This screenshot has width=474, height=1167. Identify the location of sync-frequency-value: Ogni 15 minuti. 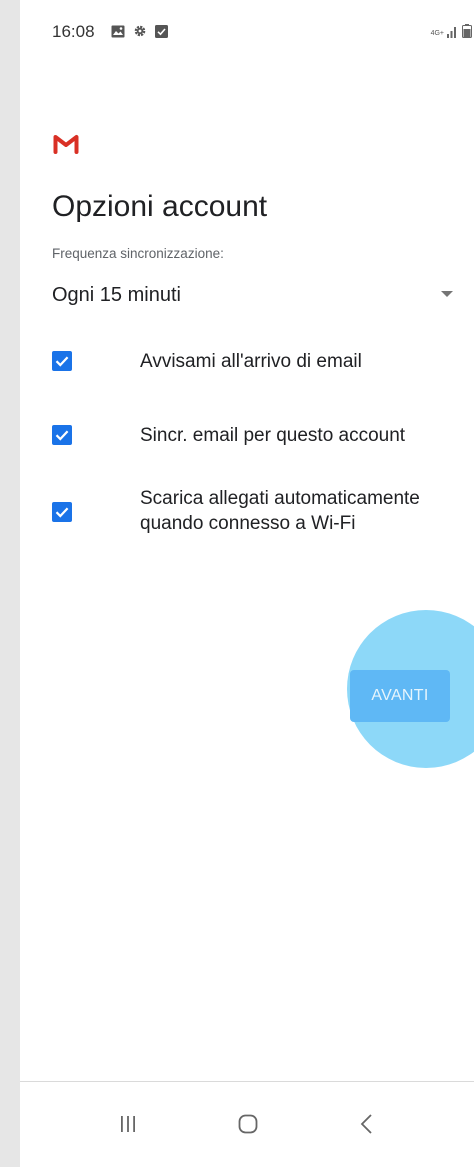
(116, 295).